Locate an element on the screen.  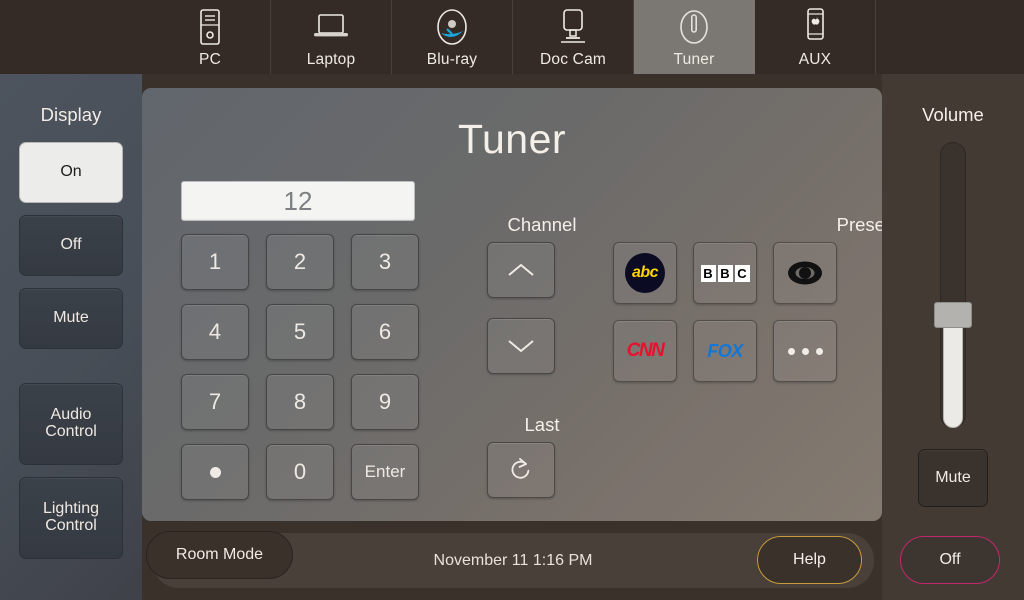
key-8: 8 is located at coordinates (300, 402).